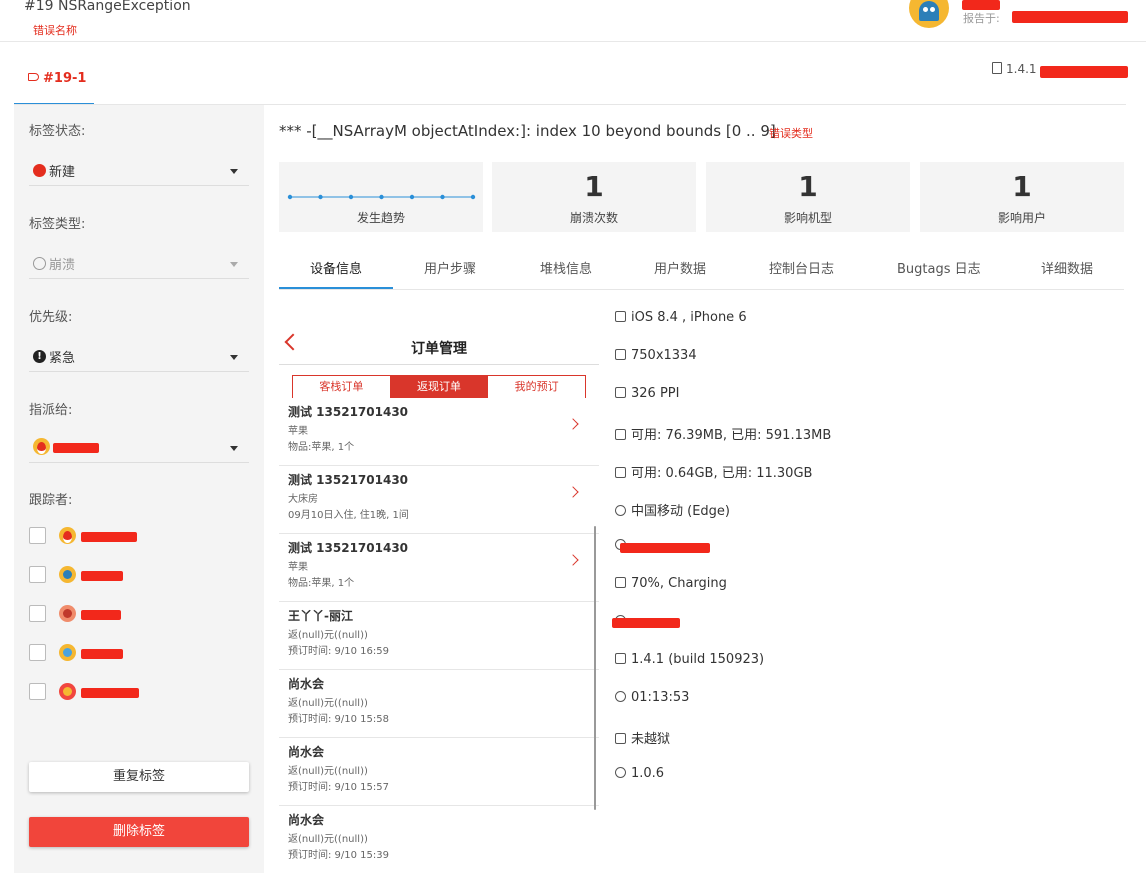  I want to click on assignee-label: 指派给:, so click(51, 410).